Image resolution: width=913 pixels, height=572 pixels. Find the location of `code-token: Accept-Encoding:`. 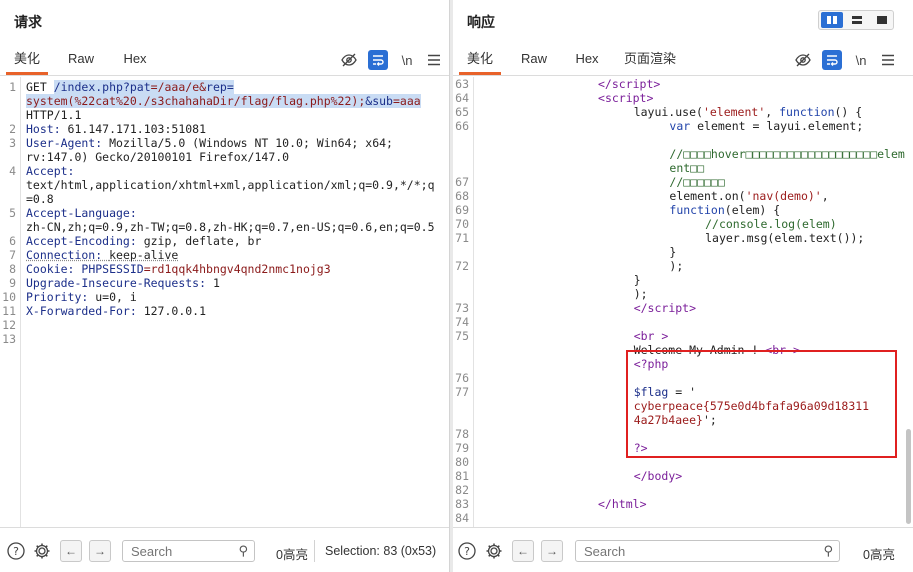

code-token: Accept-Encoding: is located at coordinates (85, 241).